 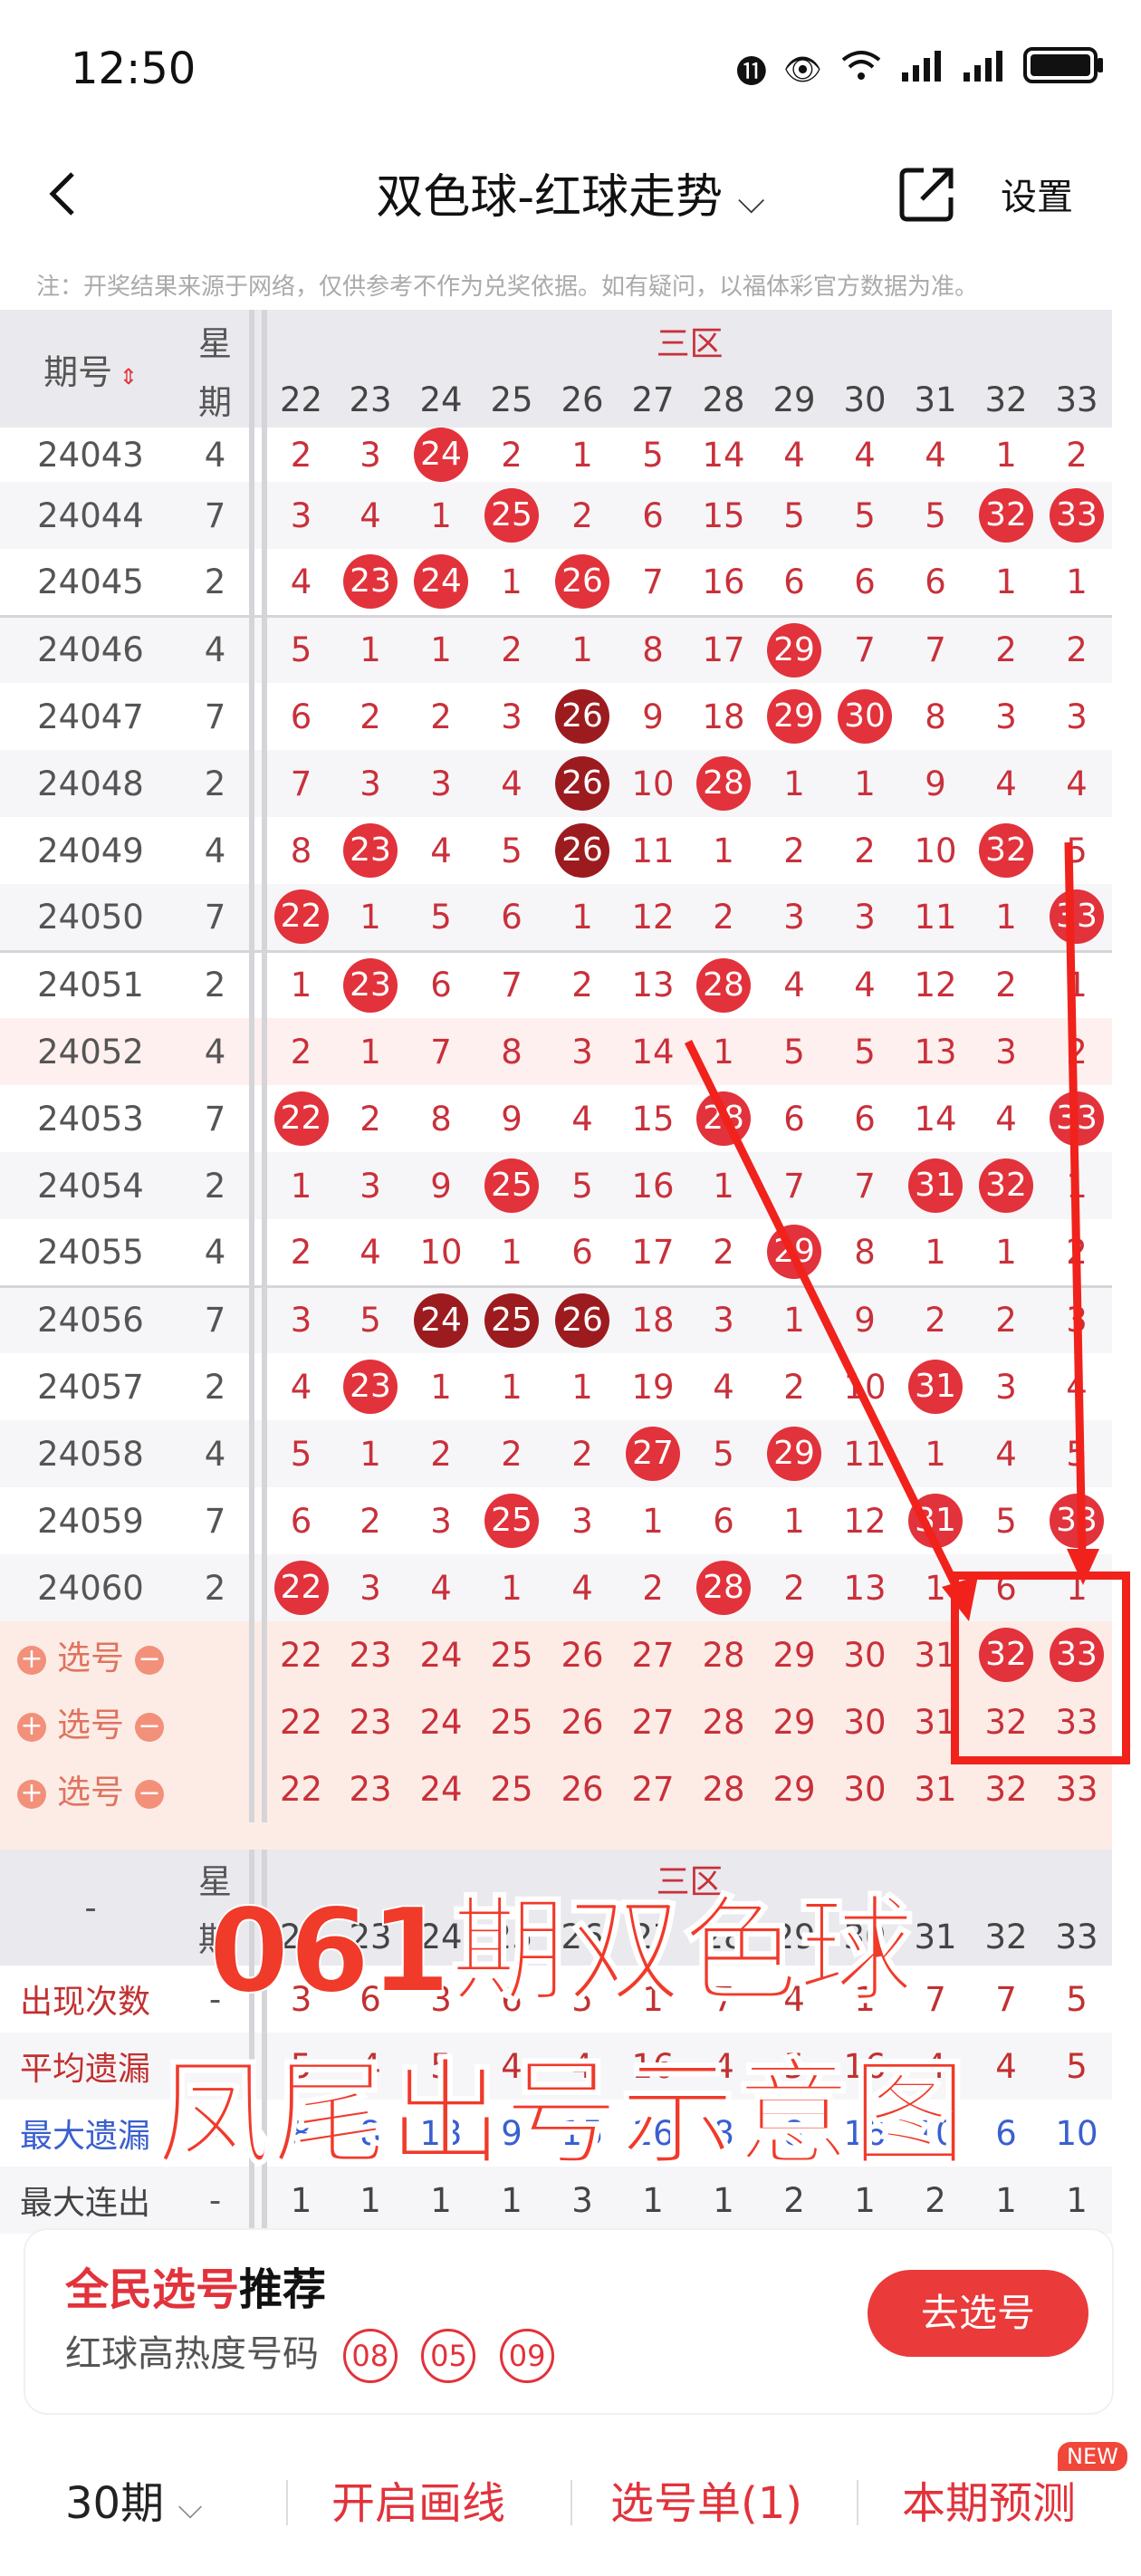 What do you see at coordinates (418, 2499) in the screenshot?
I see `draw-line-button: 开启画线` at bounding box center [418, 2499].